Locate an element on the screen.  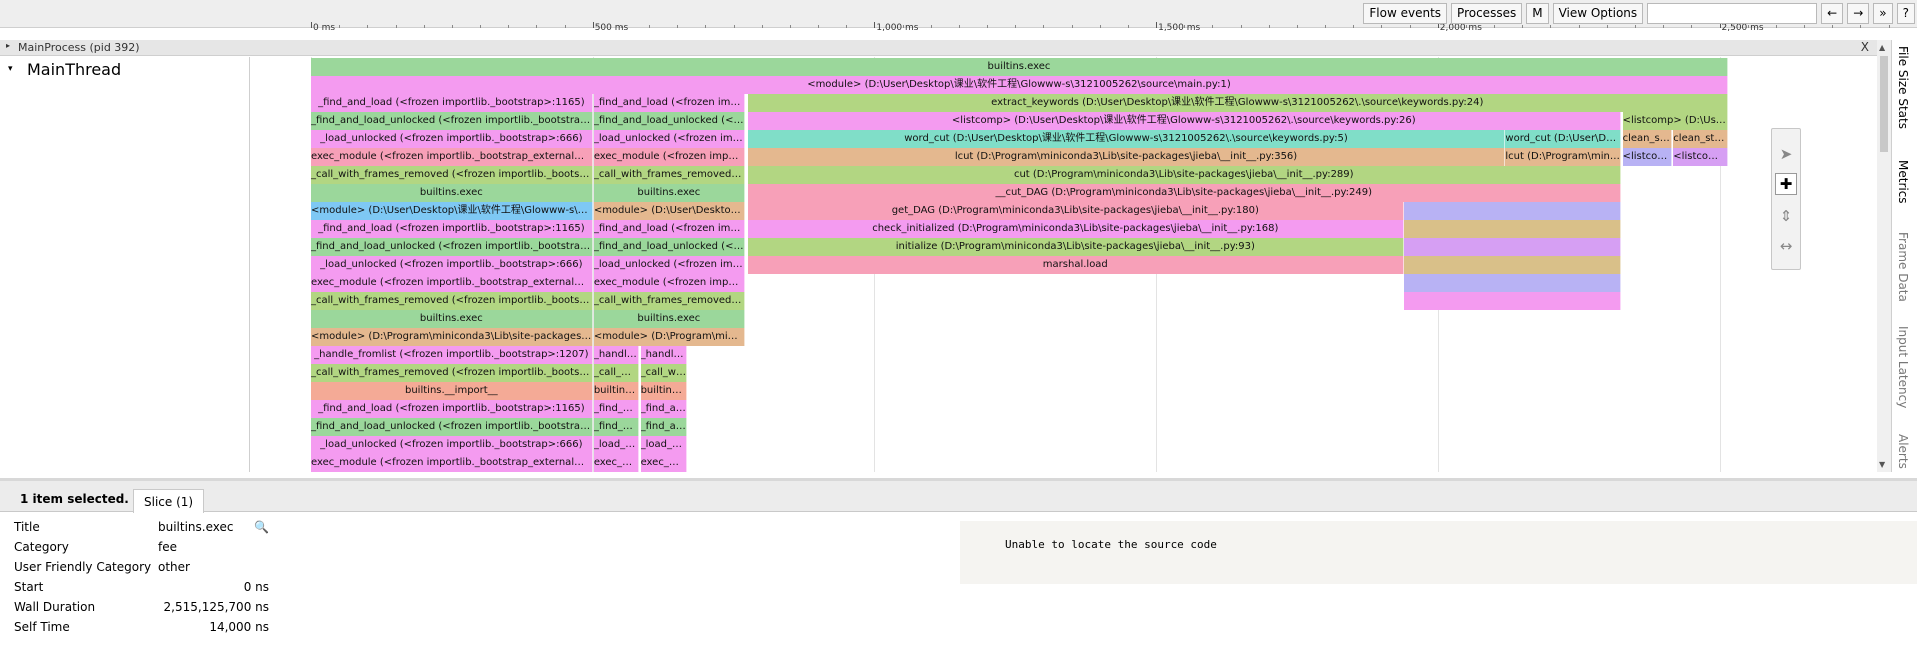
processes-button: Processes is located at coordinates (1487, 13).